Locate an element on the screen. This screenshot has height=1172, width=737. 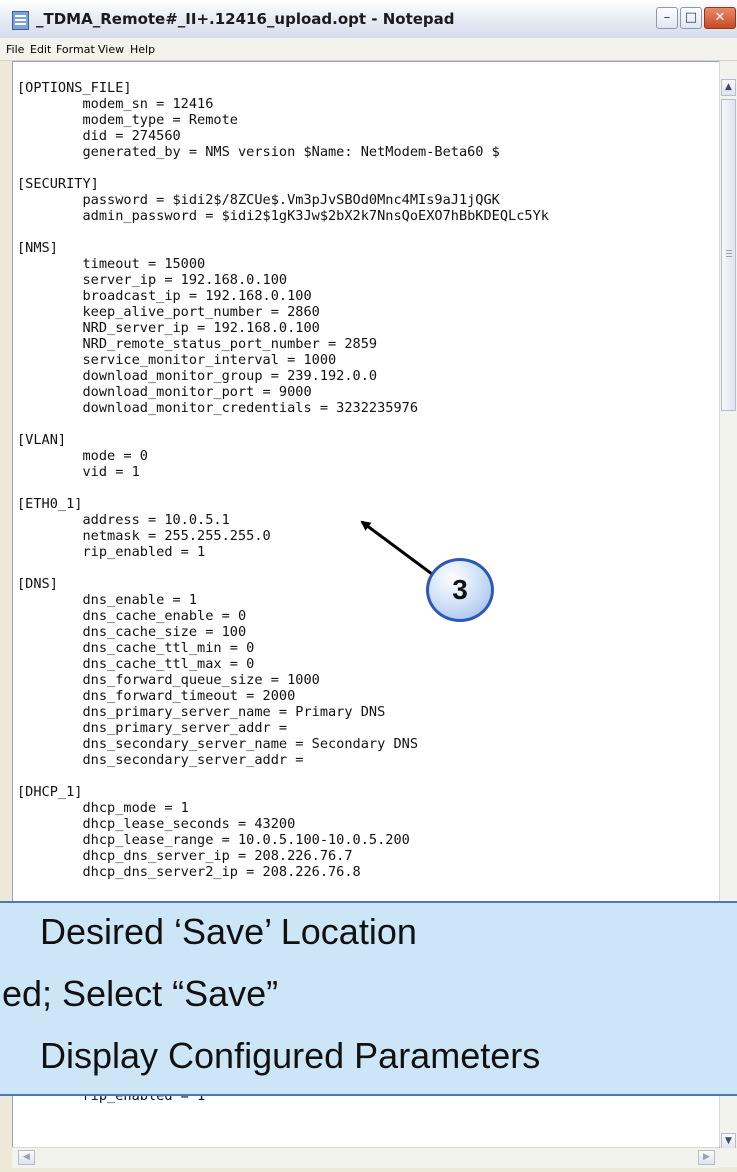
callout-arrow is located at coordinates (396, 548).